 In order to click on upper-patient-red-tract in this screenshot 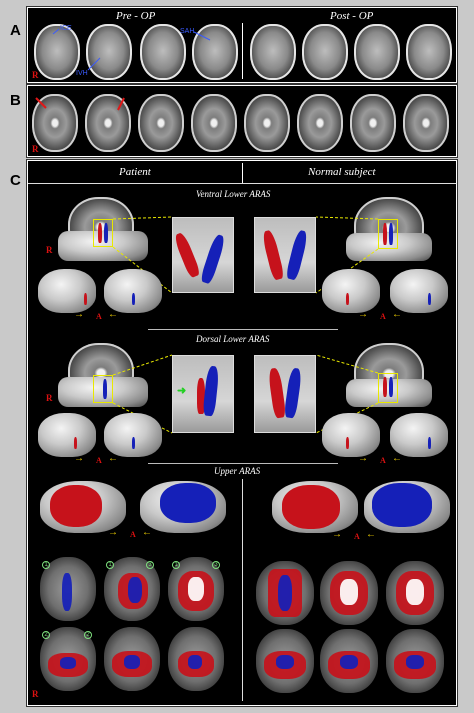, I will do `click(76, 506)`.